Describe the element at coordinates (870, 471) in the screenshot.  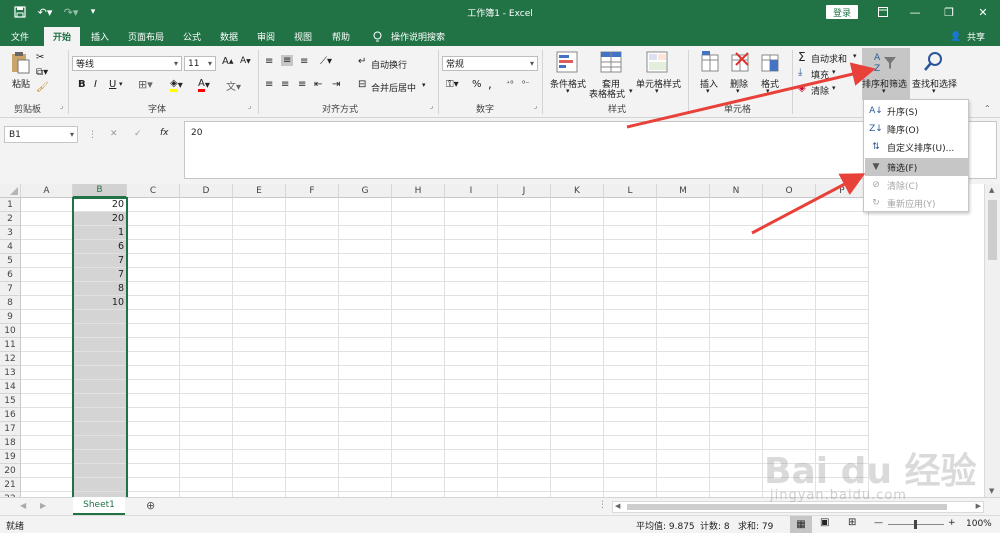
I see `watermark-logo: Bai du 经验` at that location.